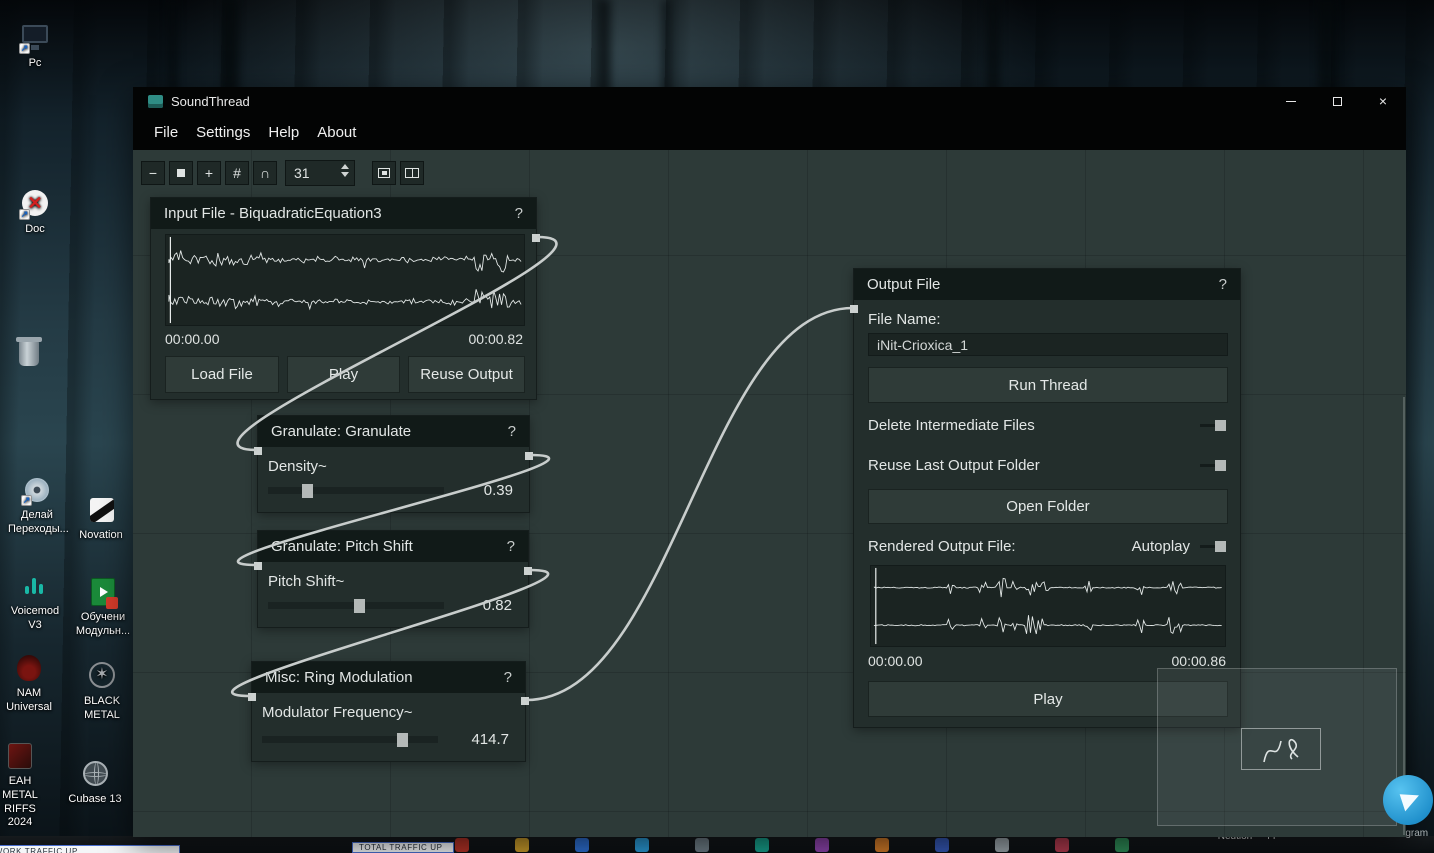 This screenshot has width=1434, height=853. Describe the element at coordinates (1213, 546) in the screenshot. I see `autoplay-toggle` at that location.